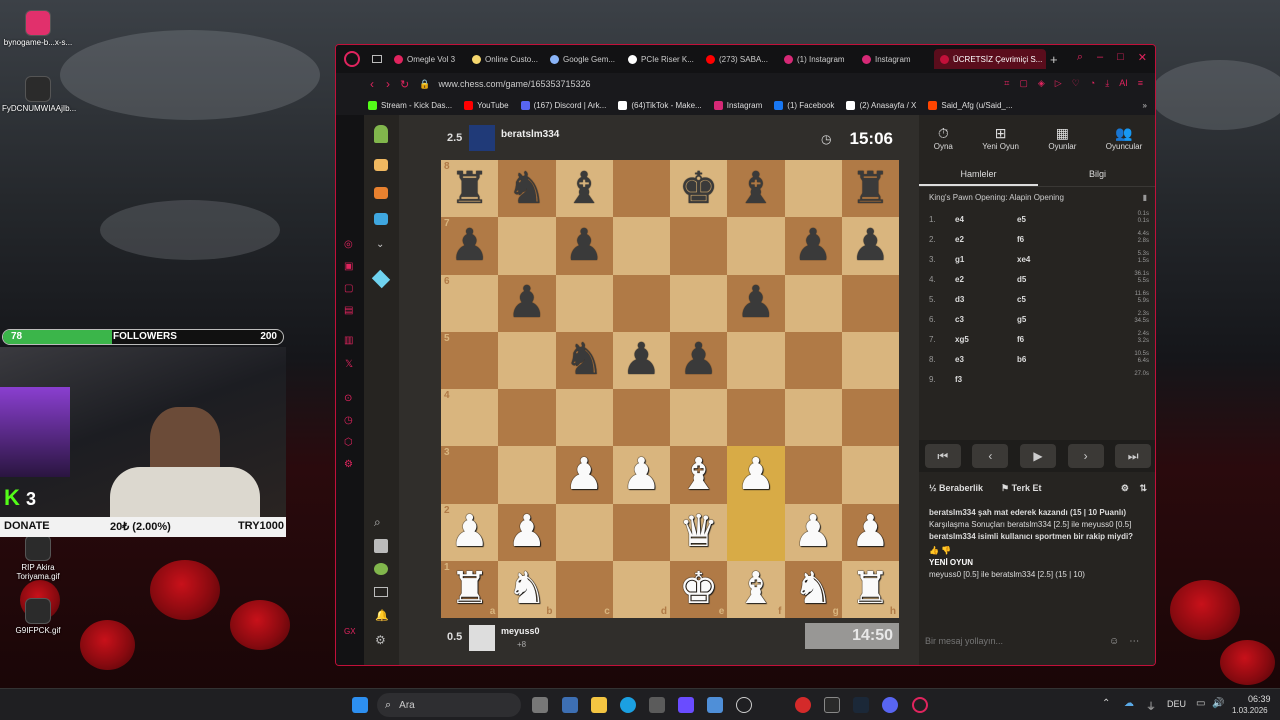 The width and height of the screenshot is (1280, 720). I want to click on white-rook-piece: ♜, so click(469, 589).